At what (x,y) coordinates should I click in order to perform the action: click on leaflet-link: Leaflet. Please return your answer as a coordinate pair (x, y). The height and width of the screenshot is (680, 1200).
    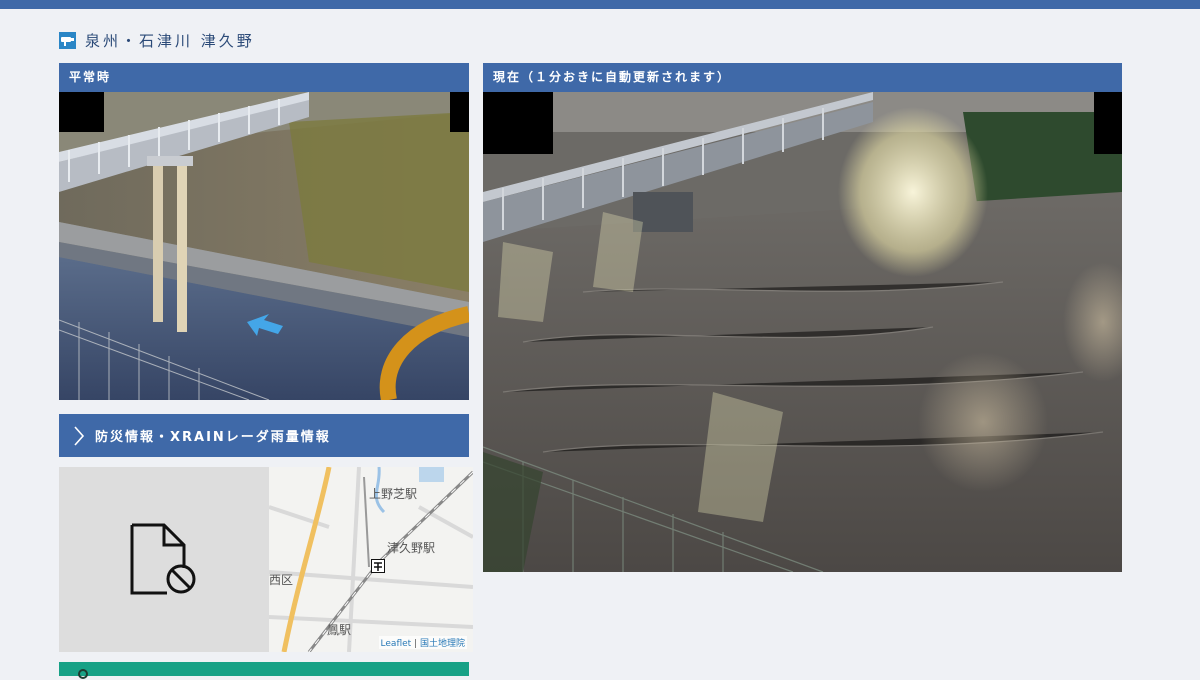
    Looking at the image, I should click on (396, 644).